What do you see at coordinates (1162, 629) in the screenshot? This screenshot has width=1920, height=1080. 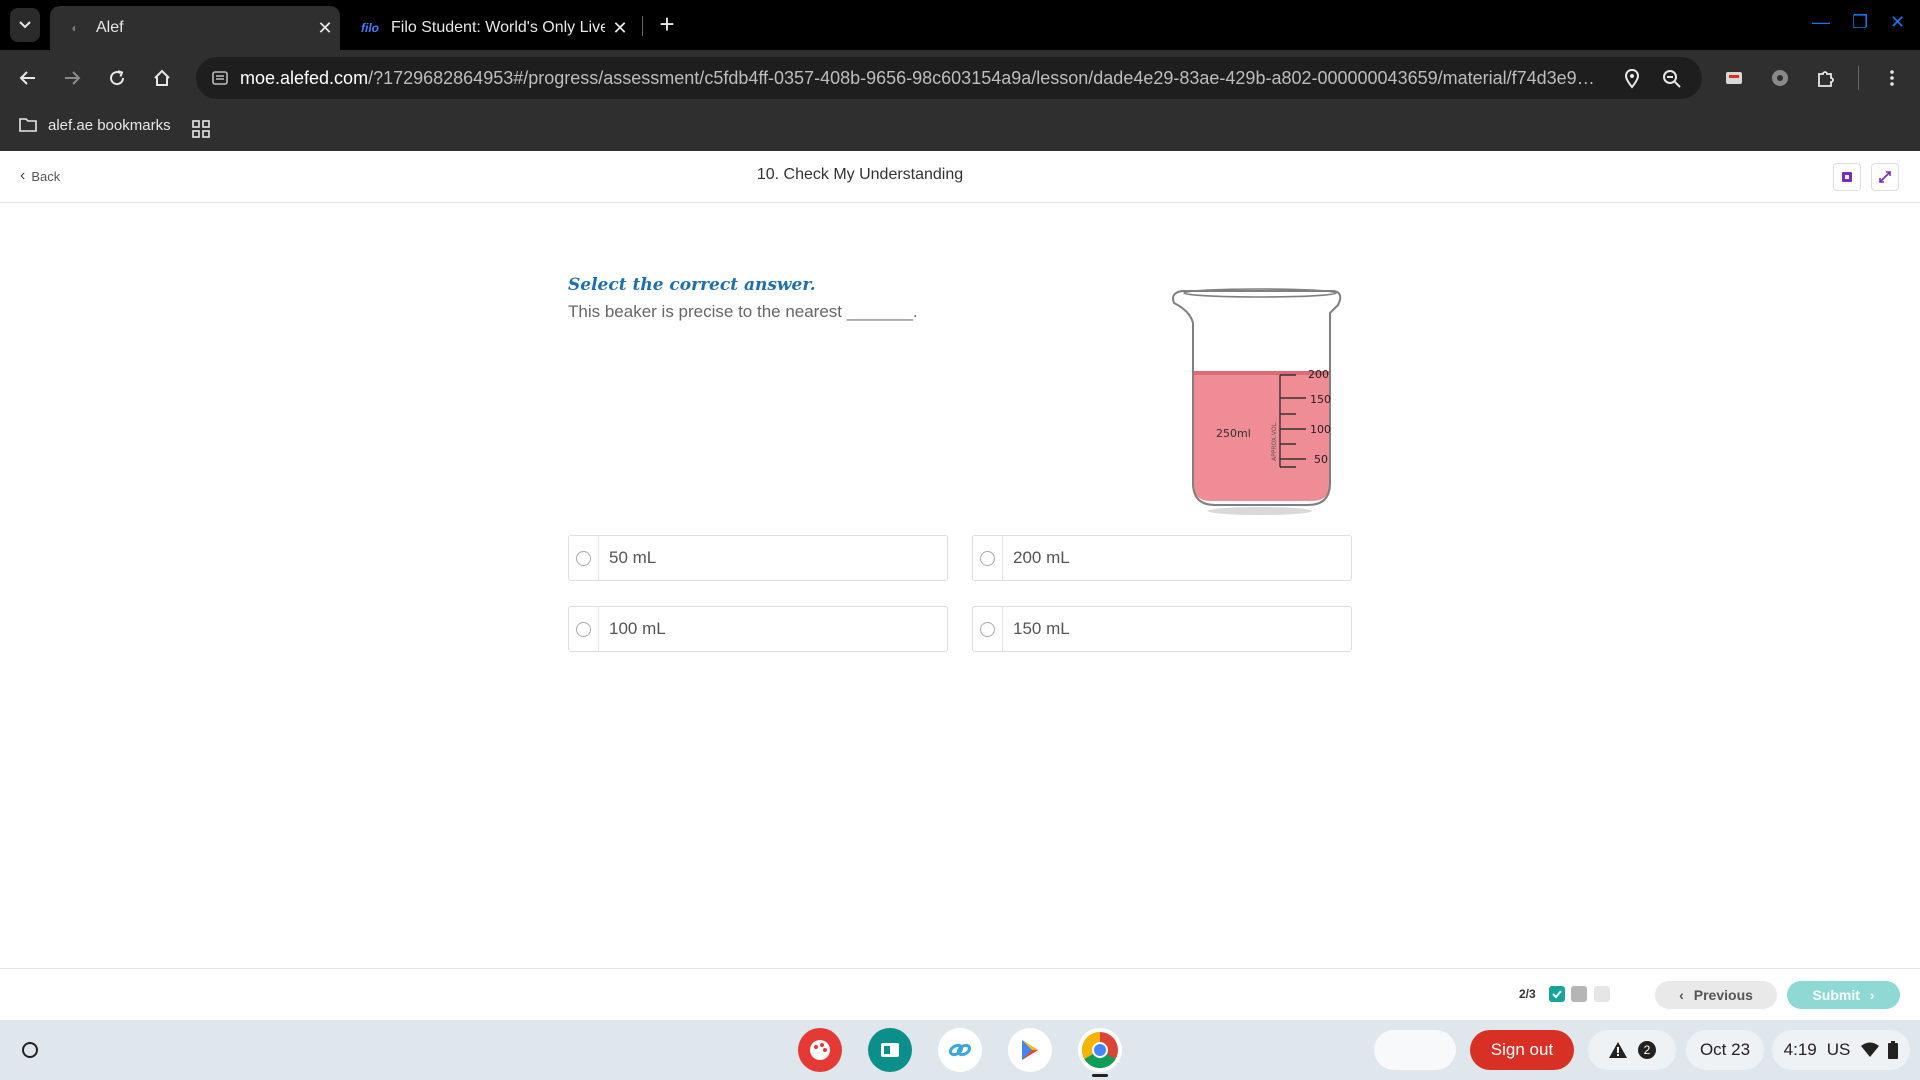 I see `answer-option-150ml: 150 mL` at bounding box center [1162, 629].